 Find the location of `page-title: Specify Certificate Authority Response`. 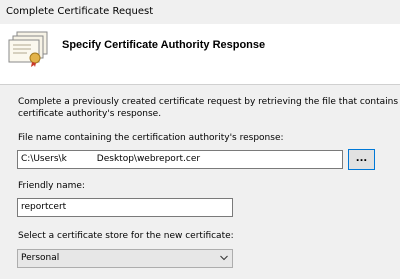

page-title: Specify Certificate Authority Response is located at coordinates (164, 45).